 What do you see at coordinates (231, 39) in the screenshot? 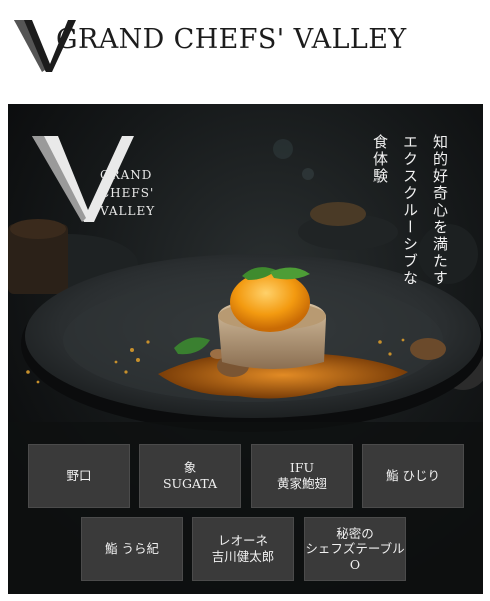
I see `brand-name: GRAND CHEFS' VALLEY` at bounding box center [231, 39].